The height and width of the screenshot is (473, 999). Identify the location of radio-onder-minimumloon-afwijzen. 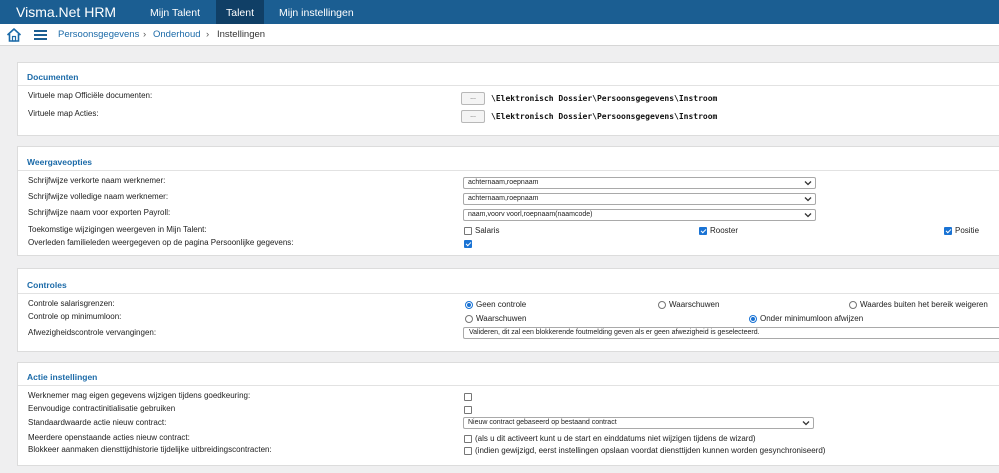
(753, 319).